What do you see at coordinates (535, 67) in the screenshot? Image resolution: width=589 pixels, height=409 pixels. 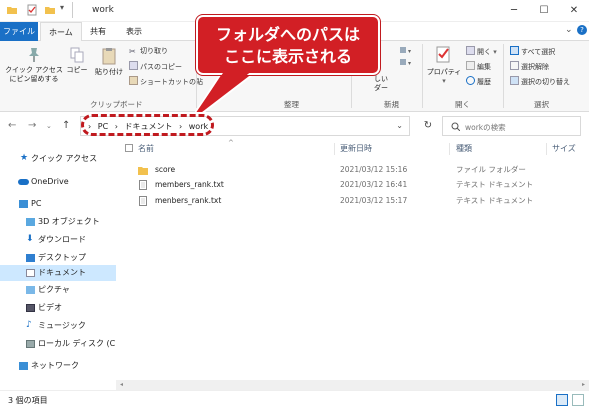 I see `select-none-label: 選択解除` at bounding box center [535, 67].